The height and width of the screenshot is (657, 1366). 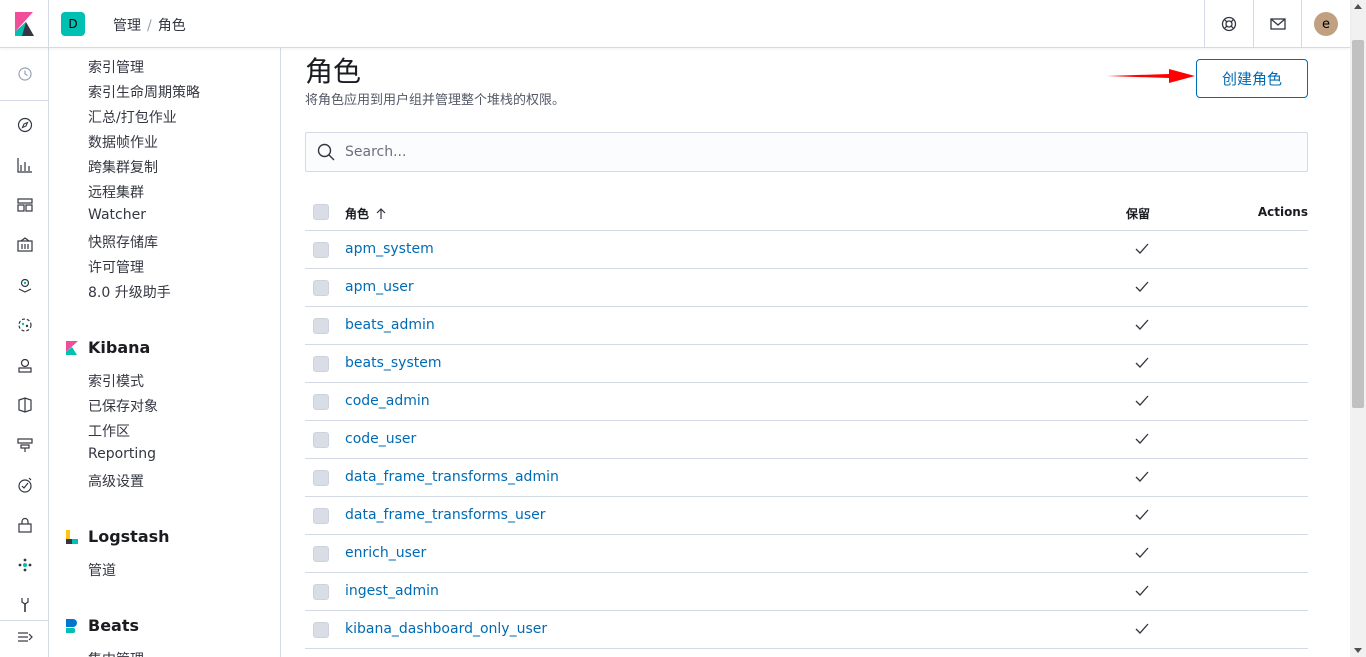 I want to click on table-row: apm_system, so click(x=806, y=250).